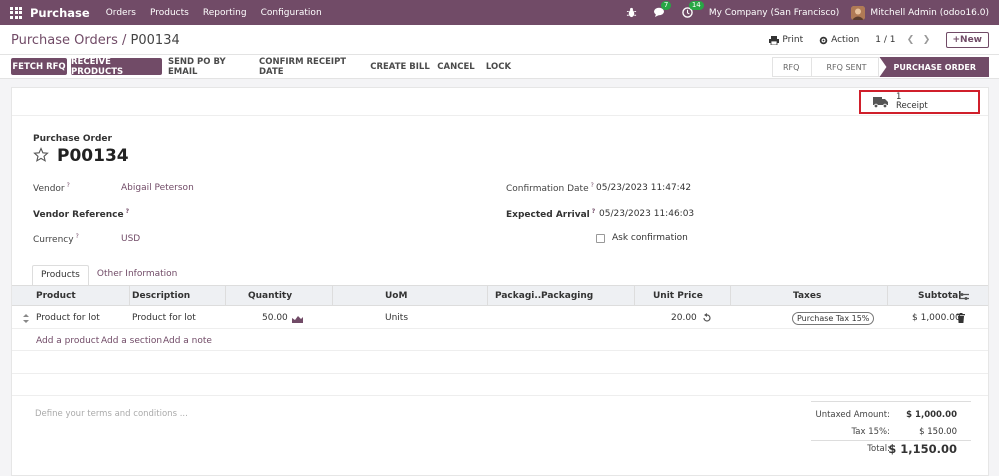 The image size is (999, 476). I want to click on menu-products: Products, so click(169, 13).